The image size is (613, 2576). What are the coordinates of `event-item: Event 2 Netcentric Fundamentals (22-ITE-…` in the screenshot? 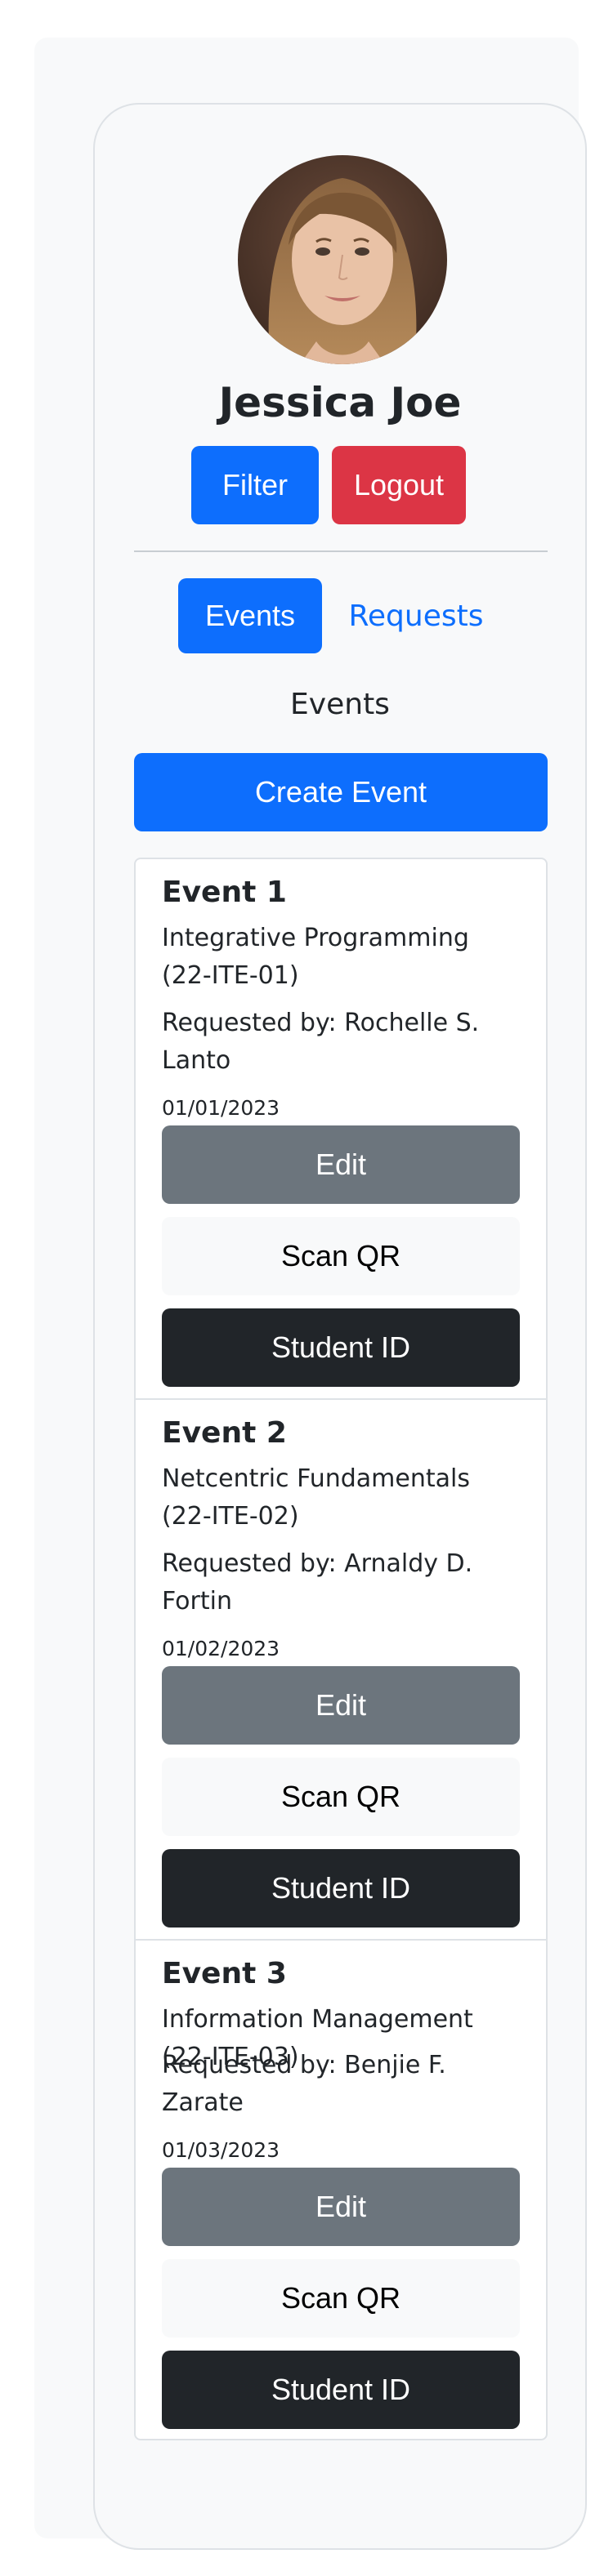 It's located at (341, 1669).